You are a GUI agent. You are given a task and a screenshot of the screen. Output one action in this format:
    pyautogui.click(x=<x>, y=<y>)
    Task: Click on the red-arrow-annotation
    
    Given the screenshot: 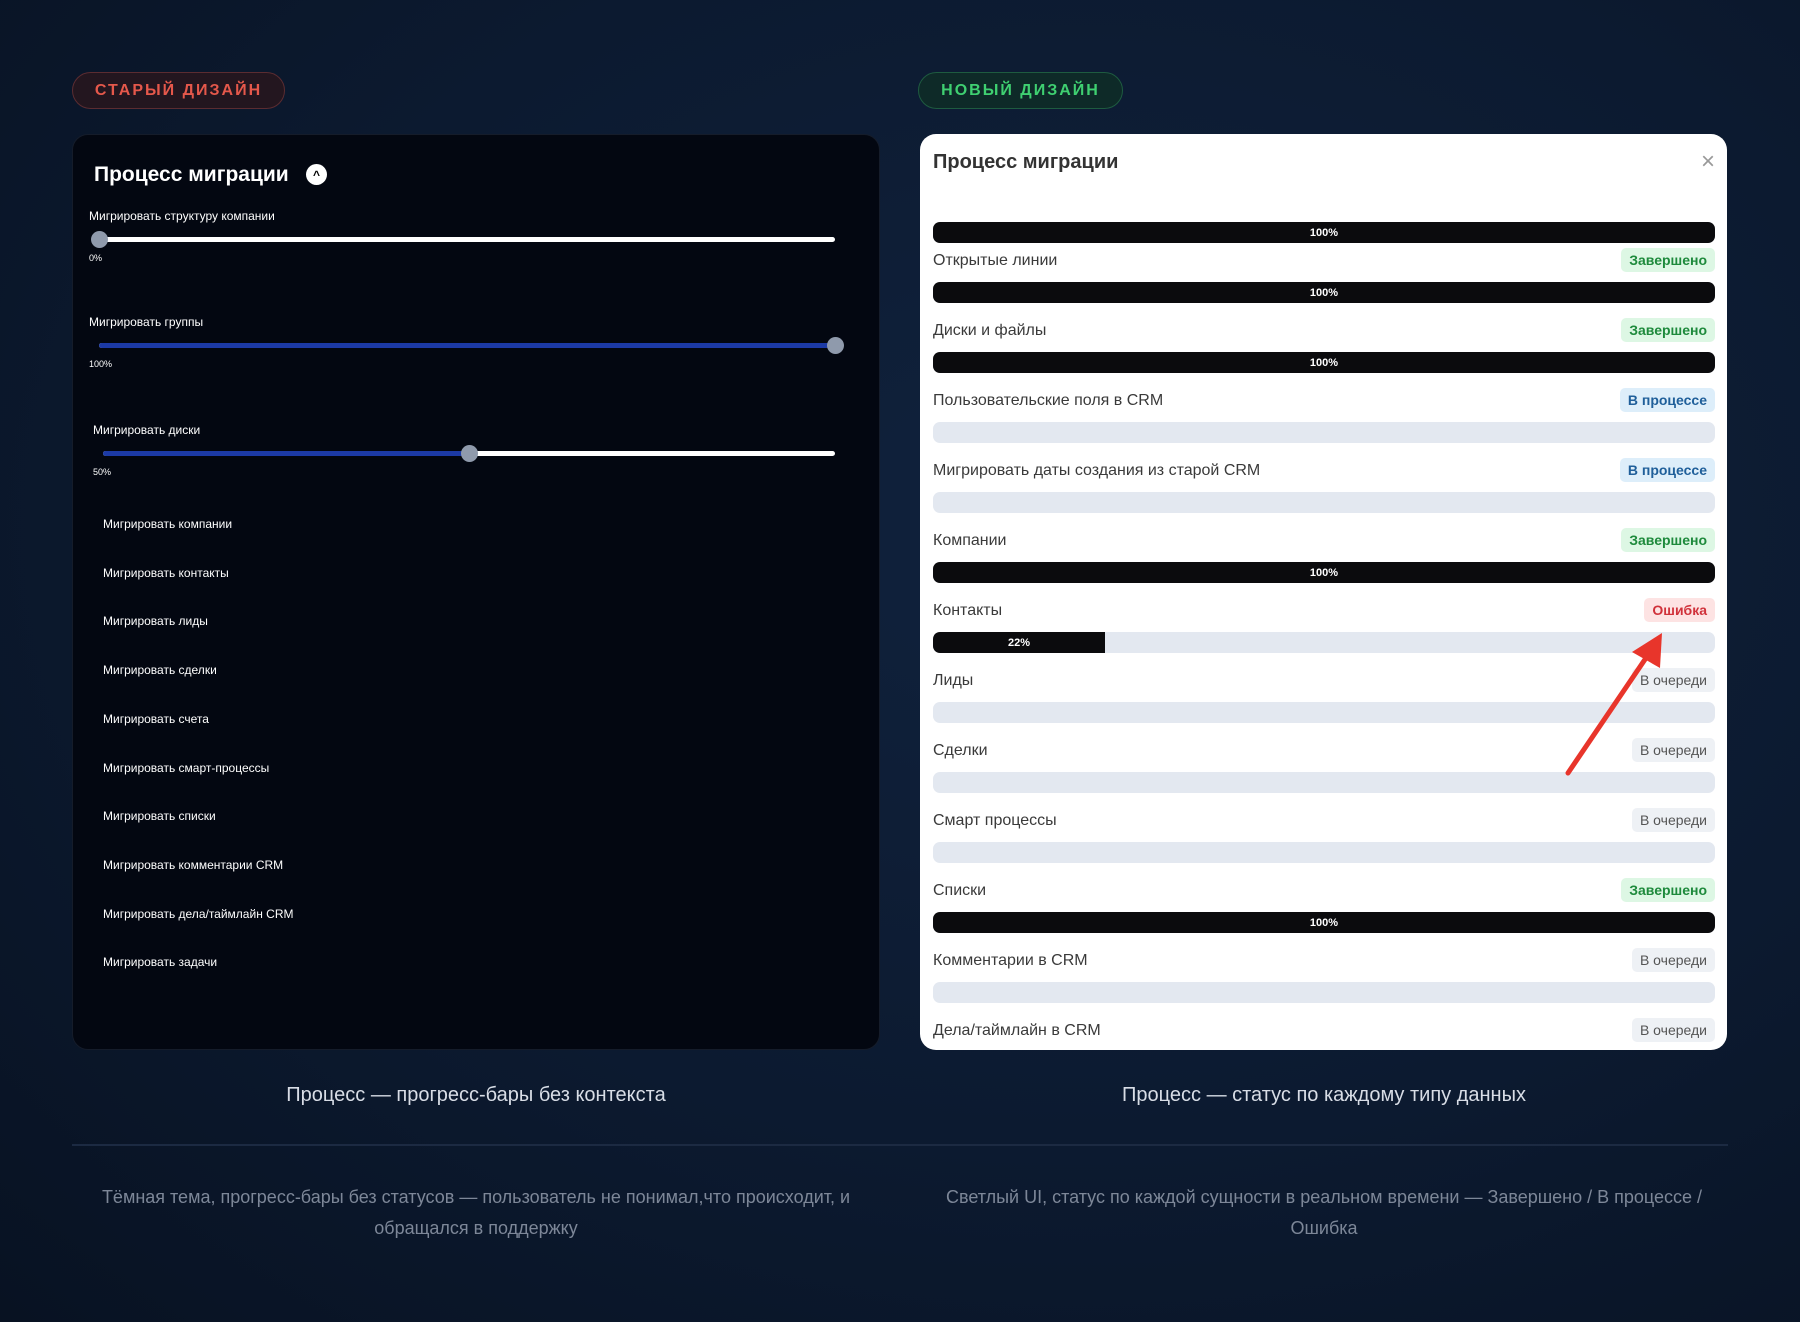 What is the action you would take?
    pyautogui.click(x=1613, y=704)
    